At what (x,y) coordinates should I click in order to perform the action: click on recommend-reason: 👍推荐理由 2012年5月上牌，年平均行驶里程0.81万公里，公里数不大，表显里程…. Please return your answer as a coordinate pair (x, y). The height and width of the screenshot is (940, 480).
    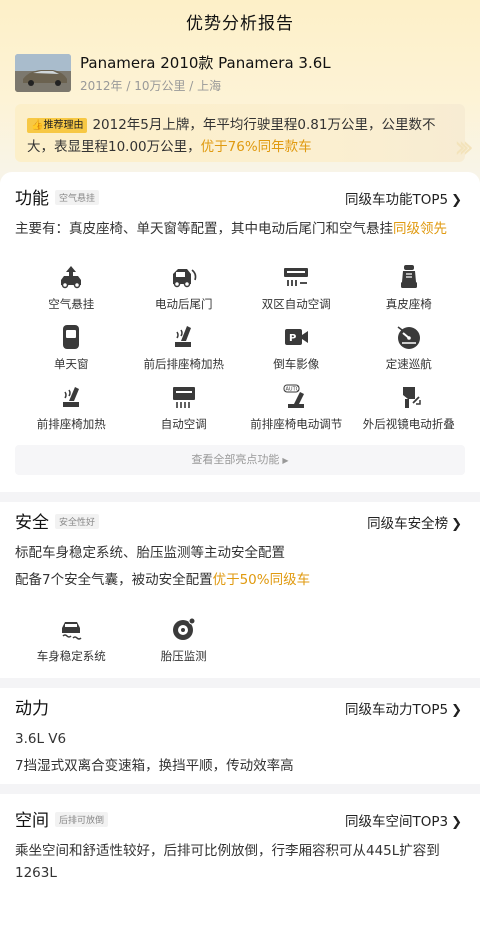
    Looking at the image, I should click on (240, 133).